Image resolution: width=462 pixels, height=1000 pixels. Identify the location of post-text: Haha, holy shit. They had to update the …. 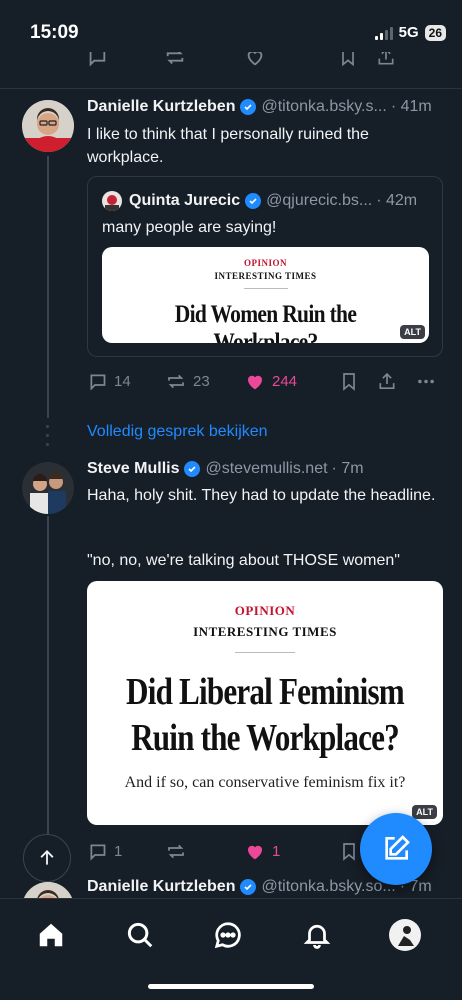
(261, 495).